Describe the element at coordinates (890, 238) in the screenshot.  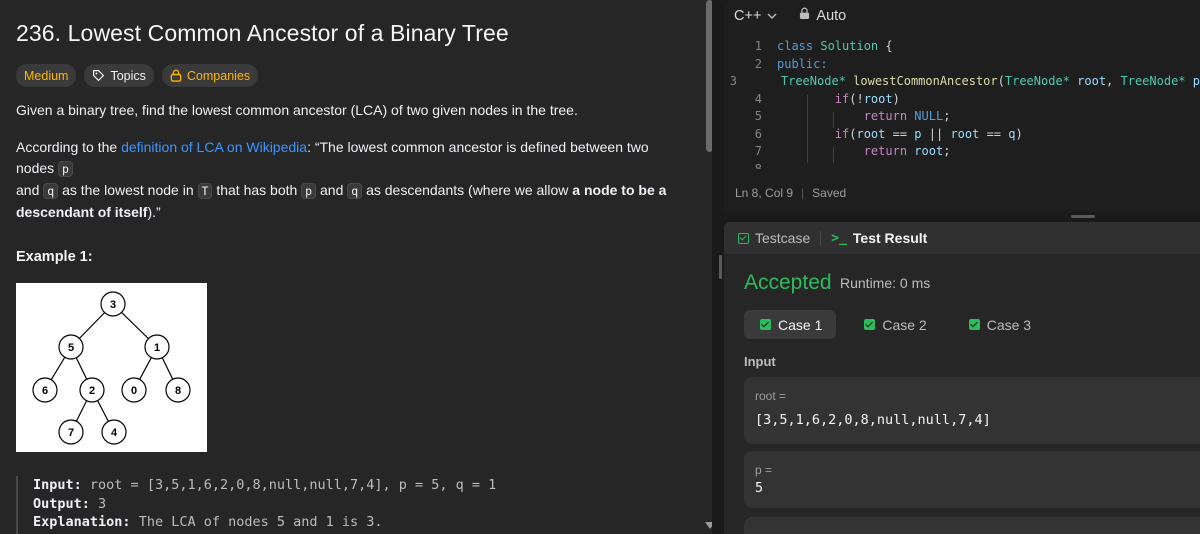
I see `tab-test-result-label: Test Result` at that location.